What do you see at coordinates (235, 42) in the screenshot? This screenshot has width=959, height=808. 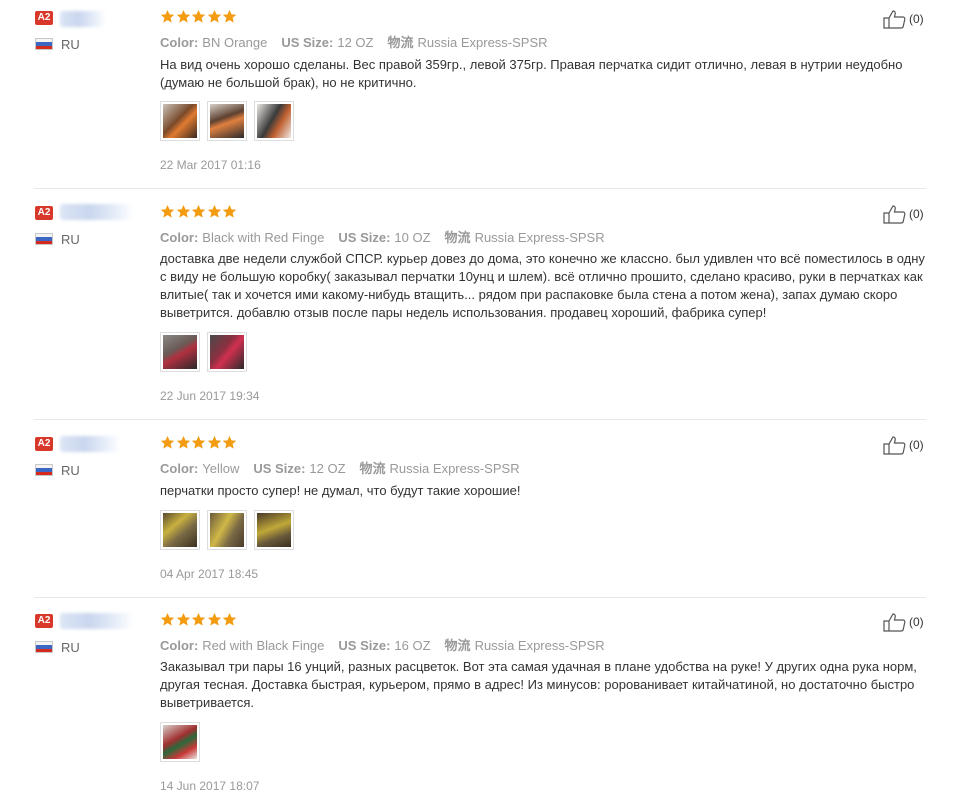 I see `color-value: BN Orange` at bounding box center [235, 42].